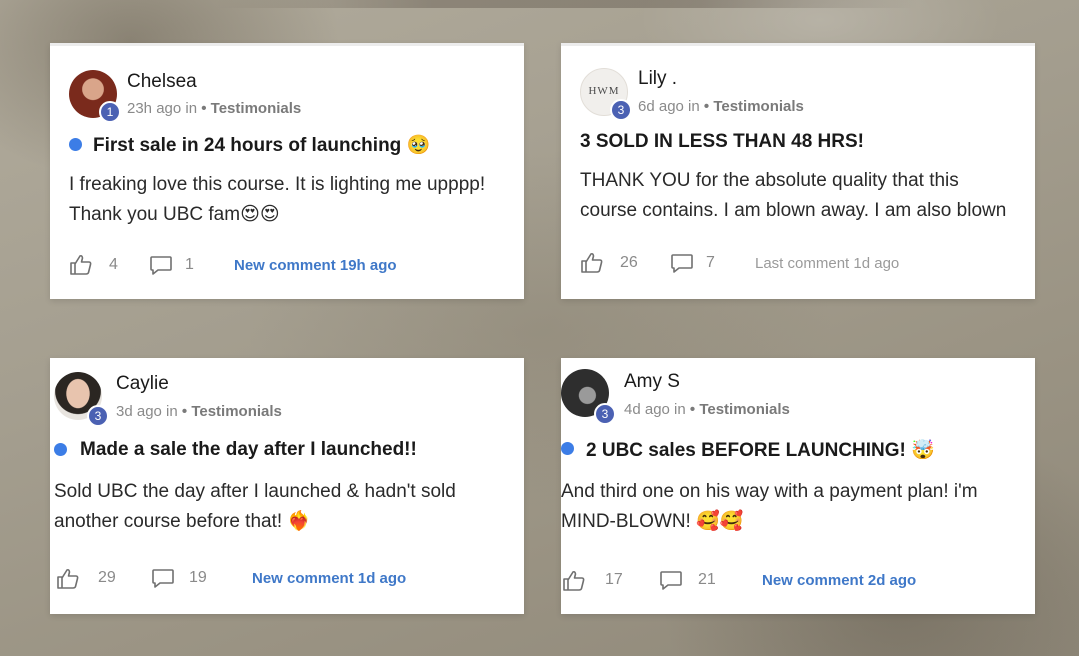 This screenshot has height=656, width=1079. Describe the element at coordinates (113, 264) in the screenshot. I see `like-count: 4` at that location.